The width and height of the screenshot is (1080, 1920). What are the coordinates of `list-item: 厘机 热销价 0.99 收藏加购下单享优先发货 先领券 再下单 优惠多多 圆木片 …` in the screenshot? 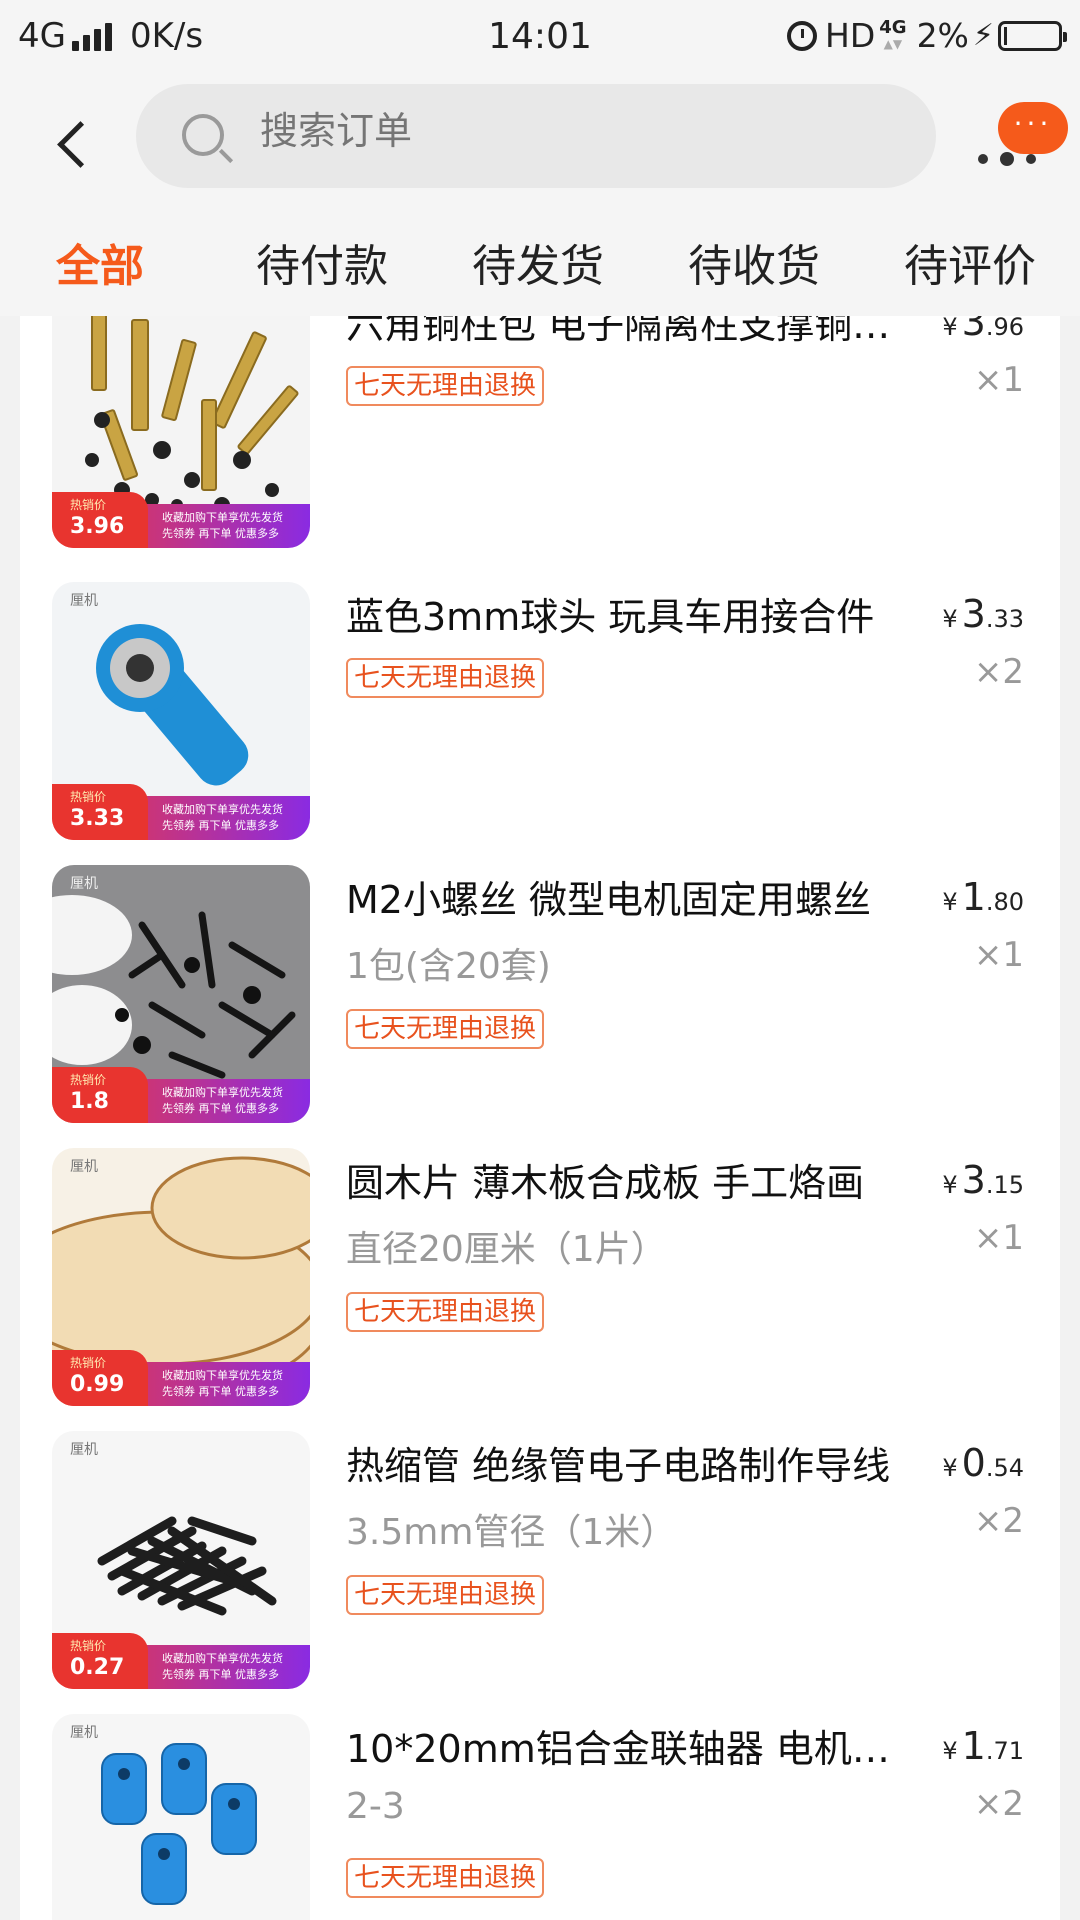 It's located at (540, 1289).